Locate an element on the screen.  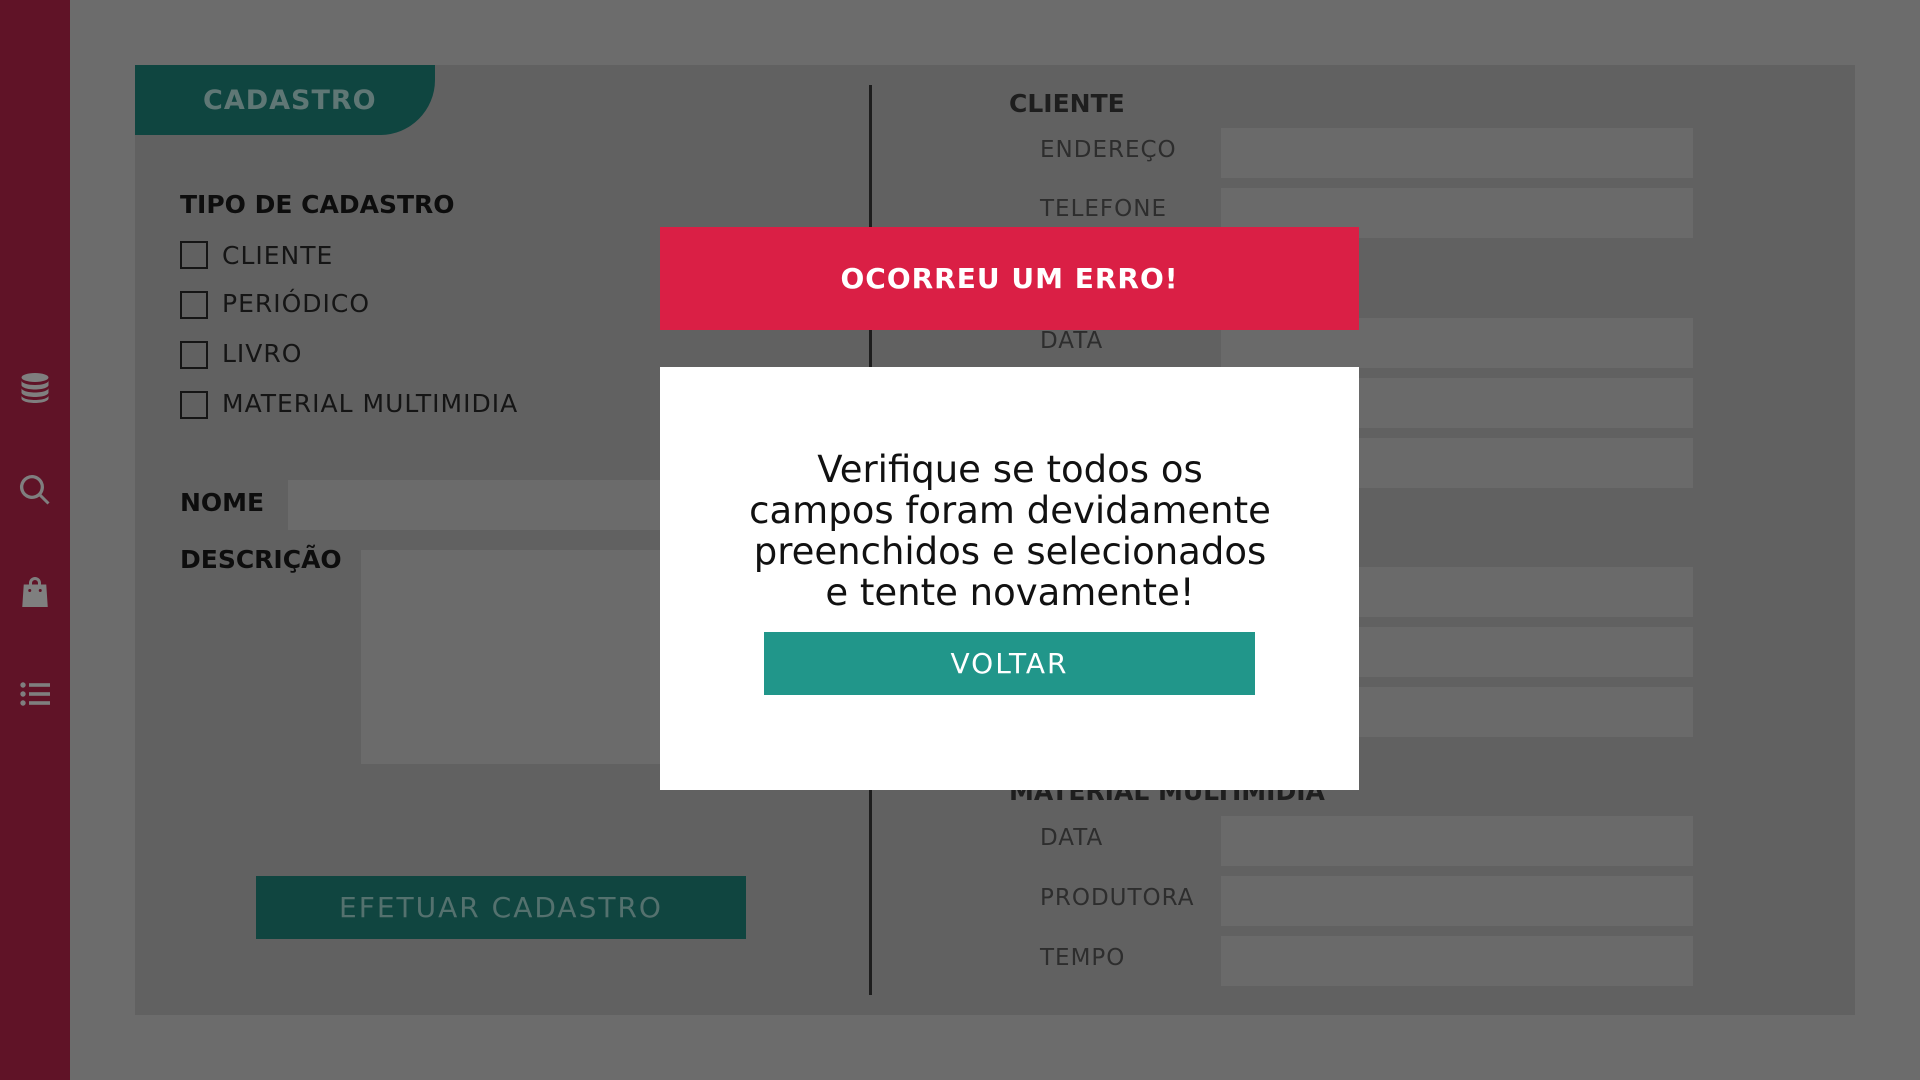
voltar-button: VOLTAR is located at coordinates (1009, 663).